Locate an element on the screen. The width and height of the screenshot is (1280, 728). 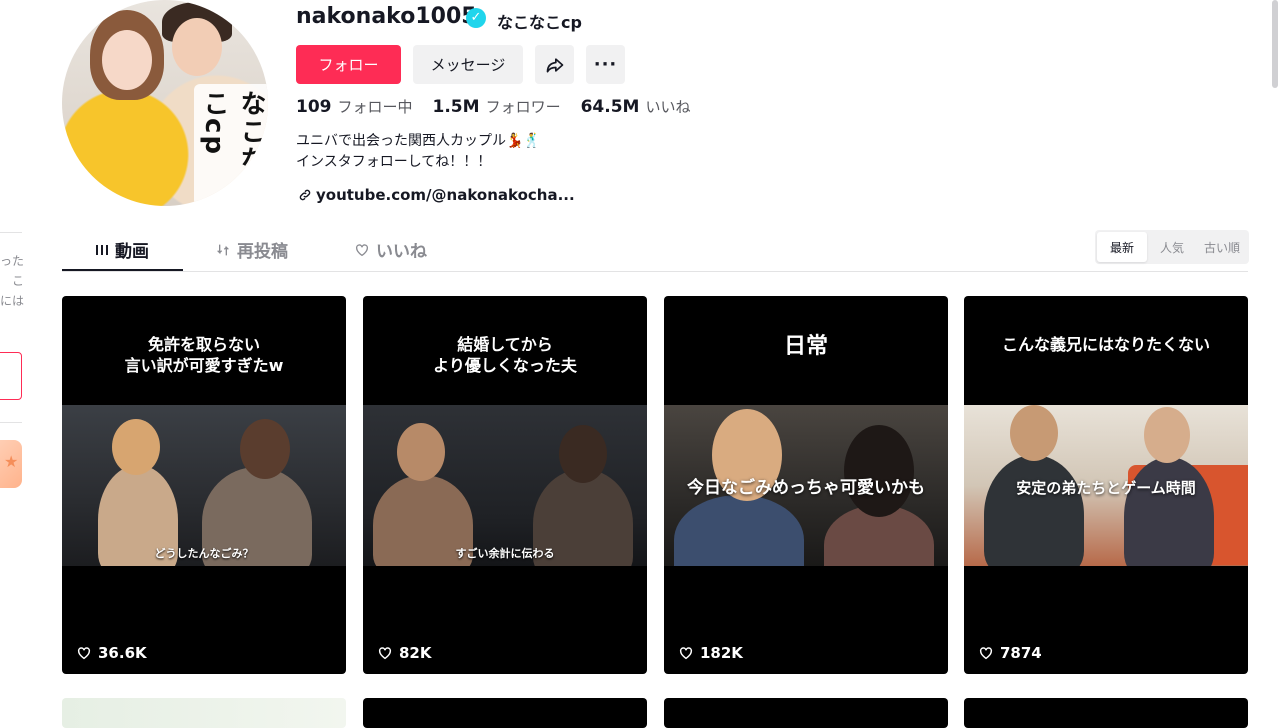
share-button is located at coordinates (554, 64).